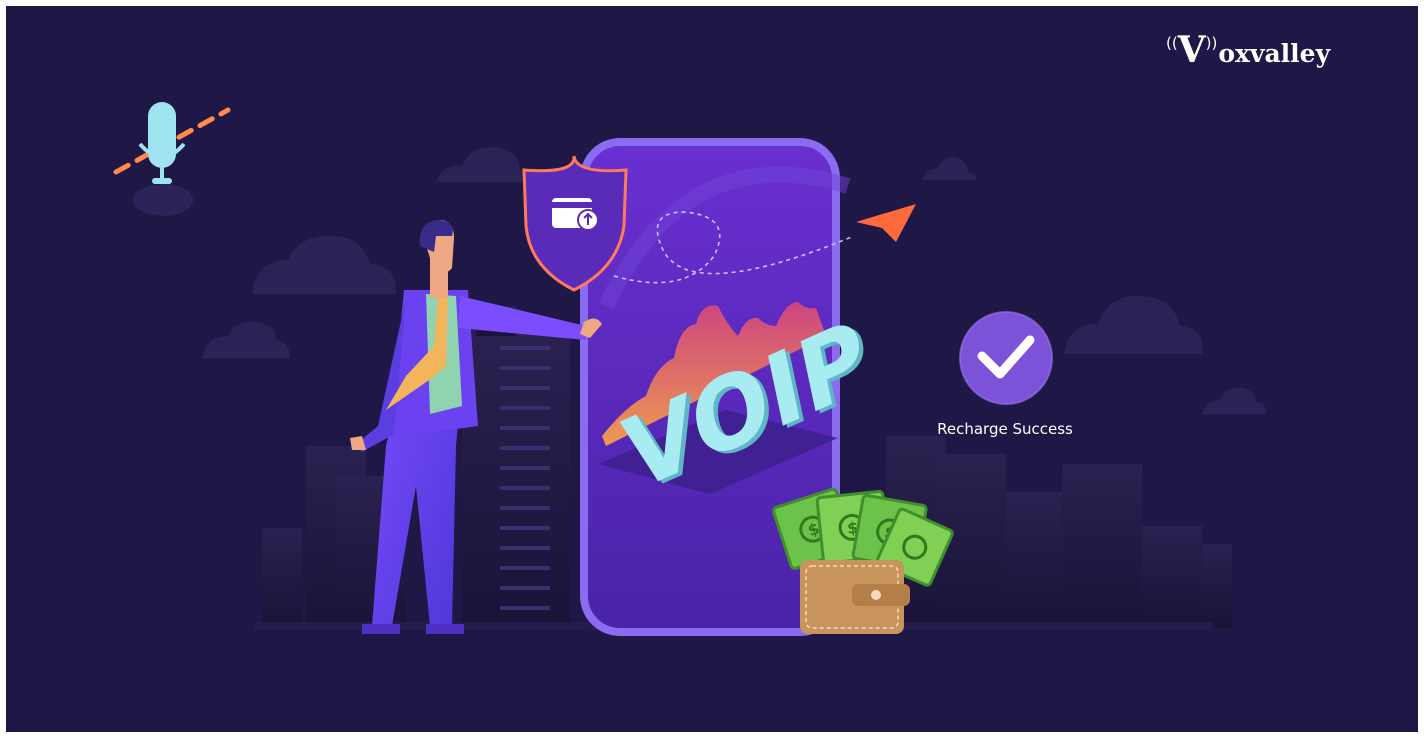 This screenshot has height=736, width=1424. Describe the element at coordinates (886, 223) in the screenshot. I see `paper-plane-icon` at that location.